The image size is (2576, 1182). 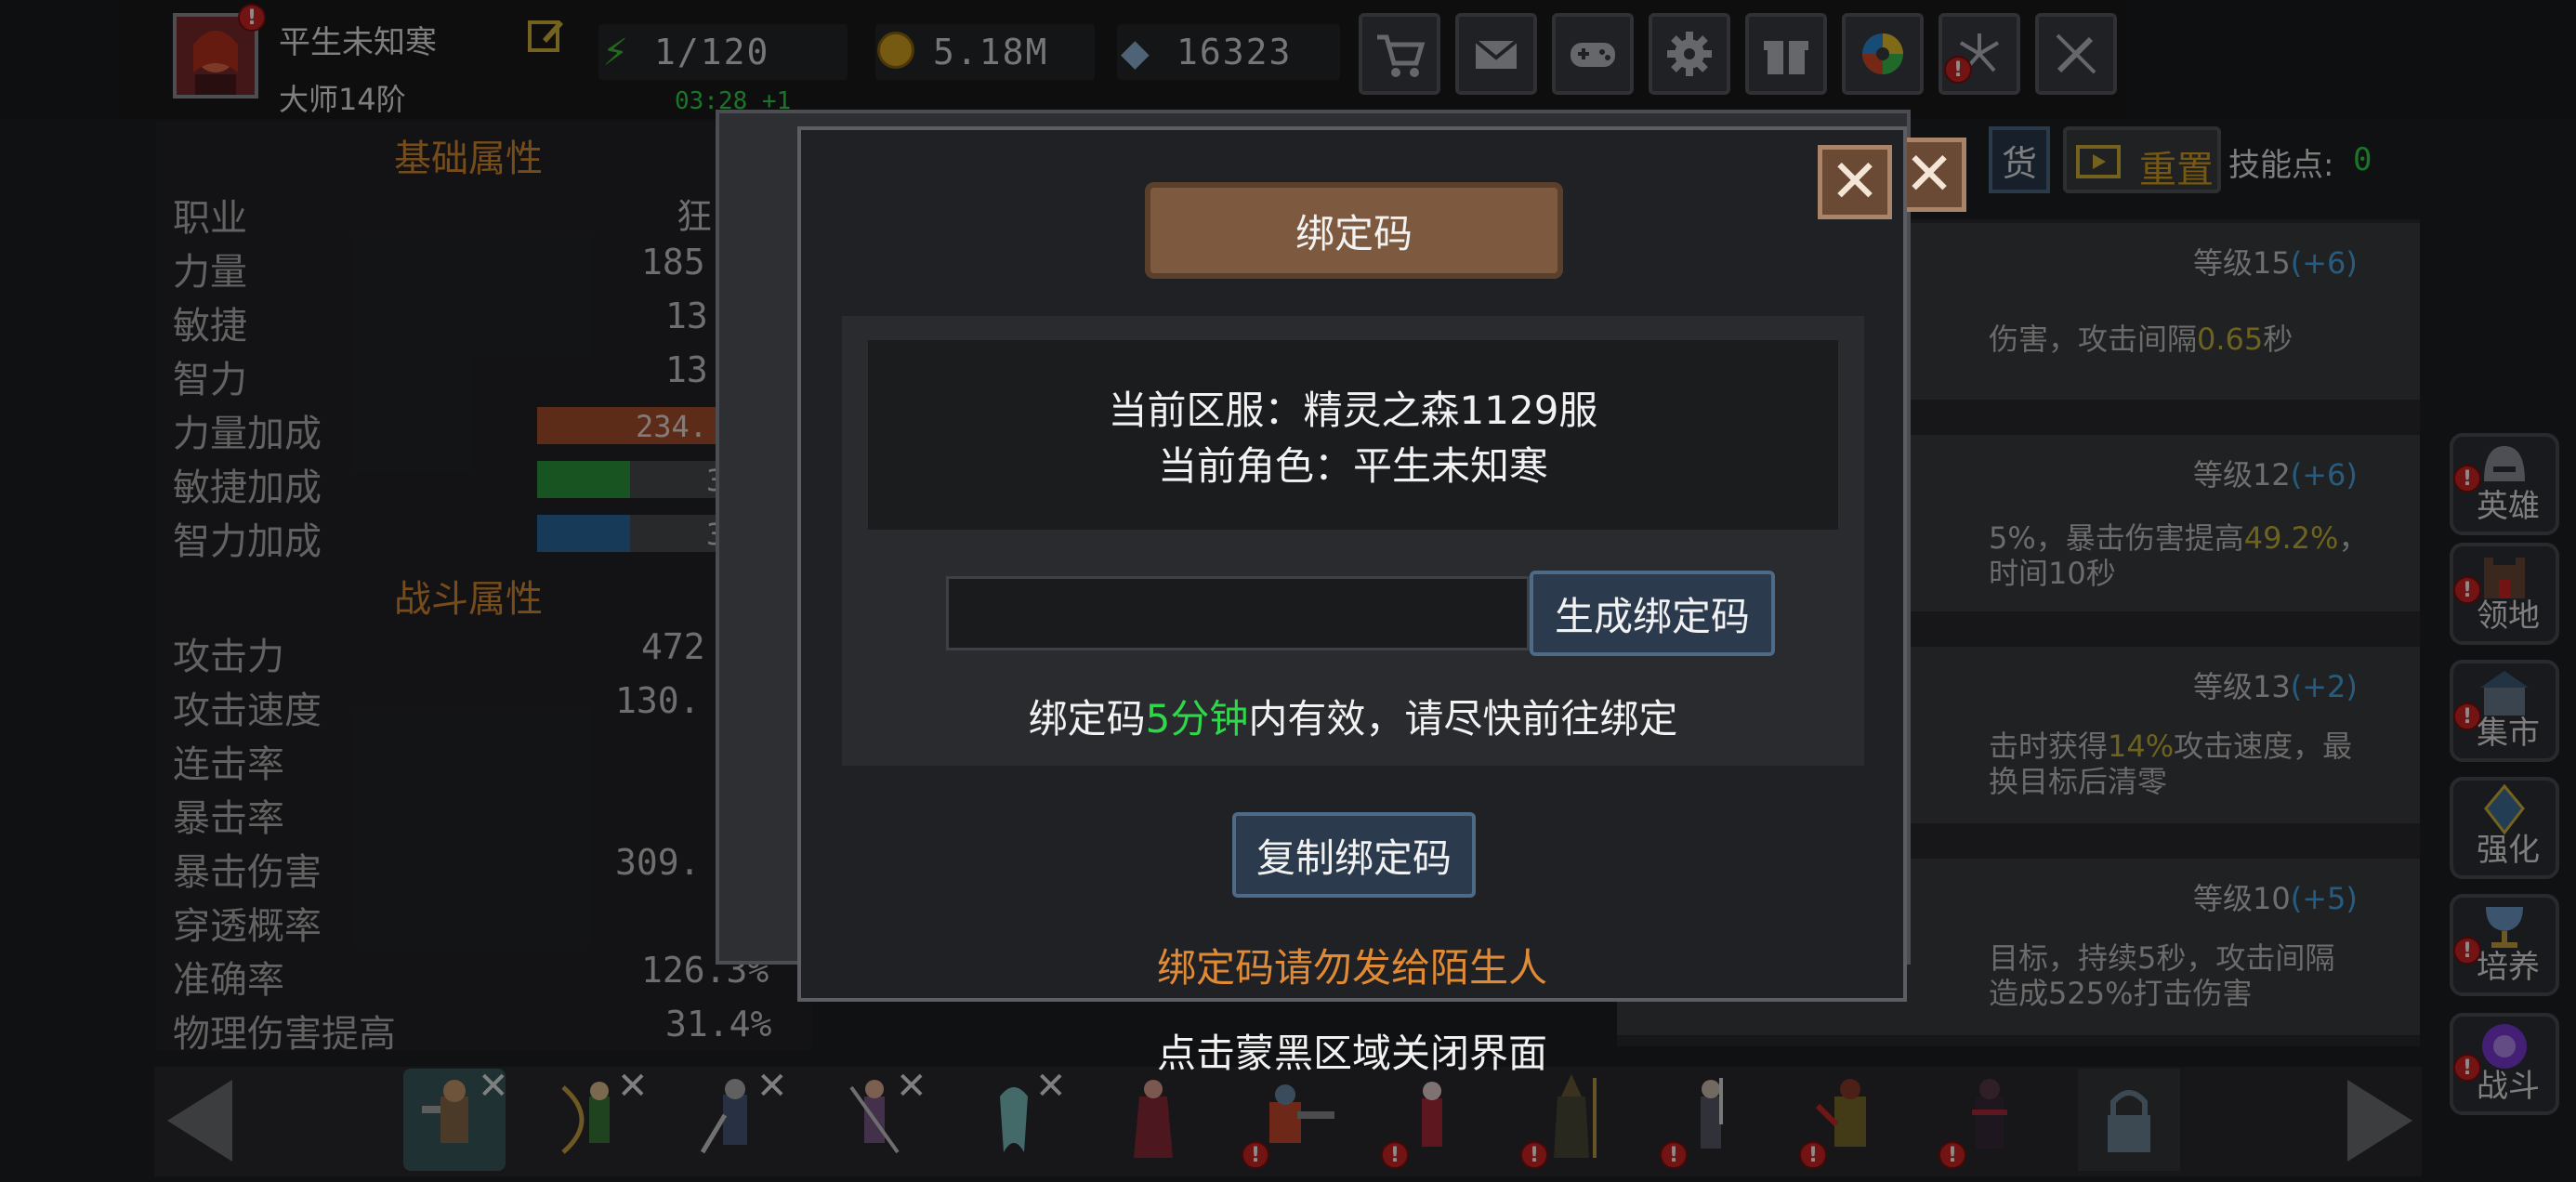 I want to click on dialog-close-button: ✕, so click(x=1855, y=182).